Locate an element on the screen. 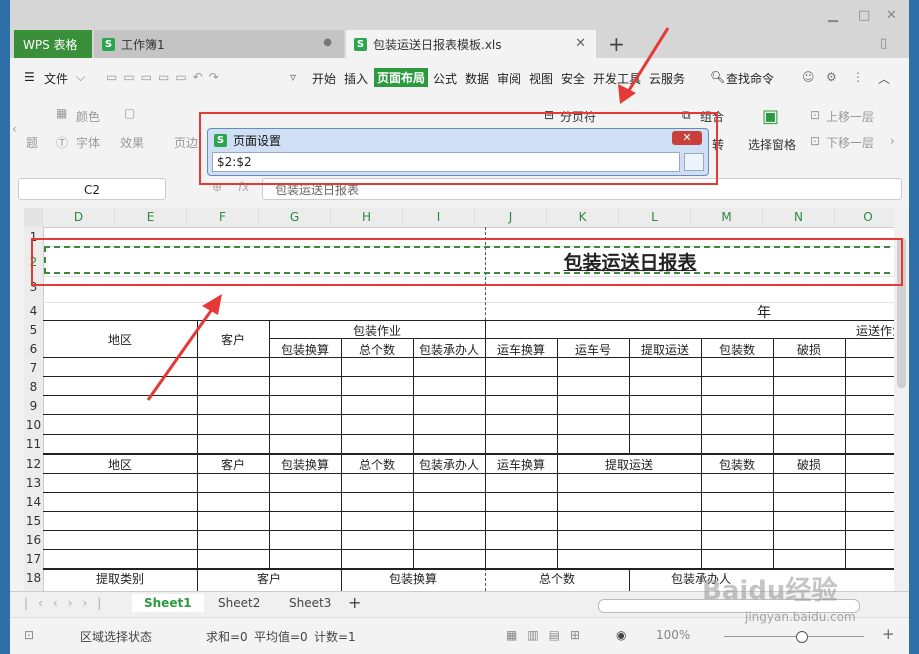 The height and width of the screenshot is (654, 919). window-mode-icon: ▯ is located at coordinates (883, 43).